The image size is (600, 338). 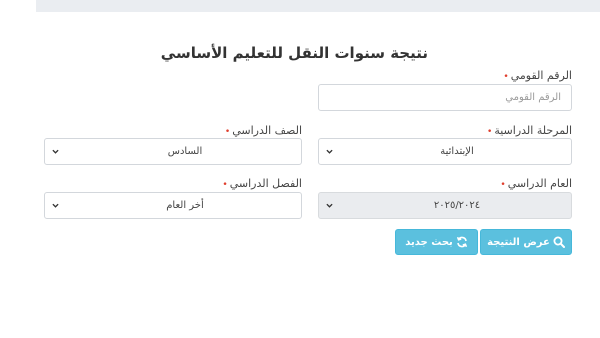 What do you see at coordinates (536, 183) in the screenshot?
I see `year-label: العام الدراسي•` at bounding box center [536, 183].